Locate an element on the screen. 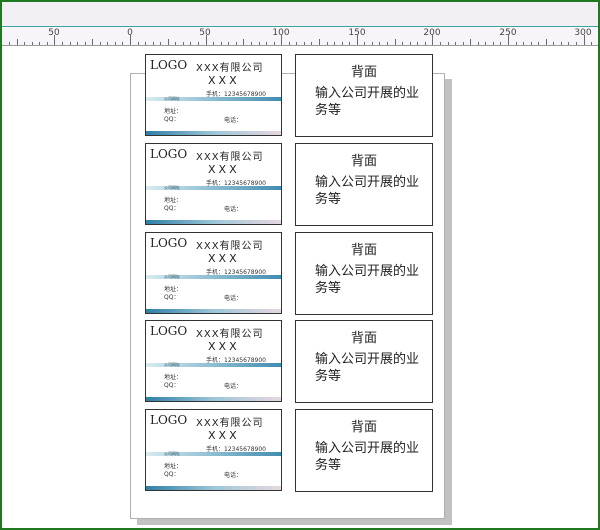  person-name: XXX is located at coordinates (224, 346).